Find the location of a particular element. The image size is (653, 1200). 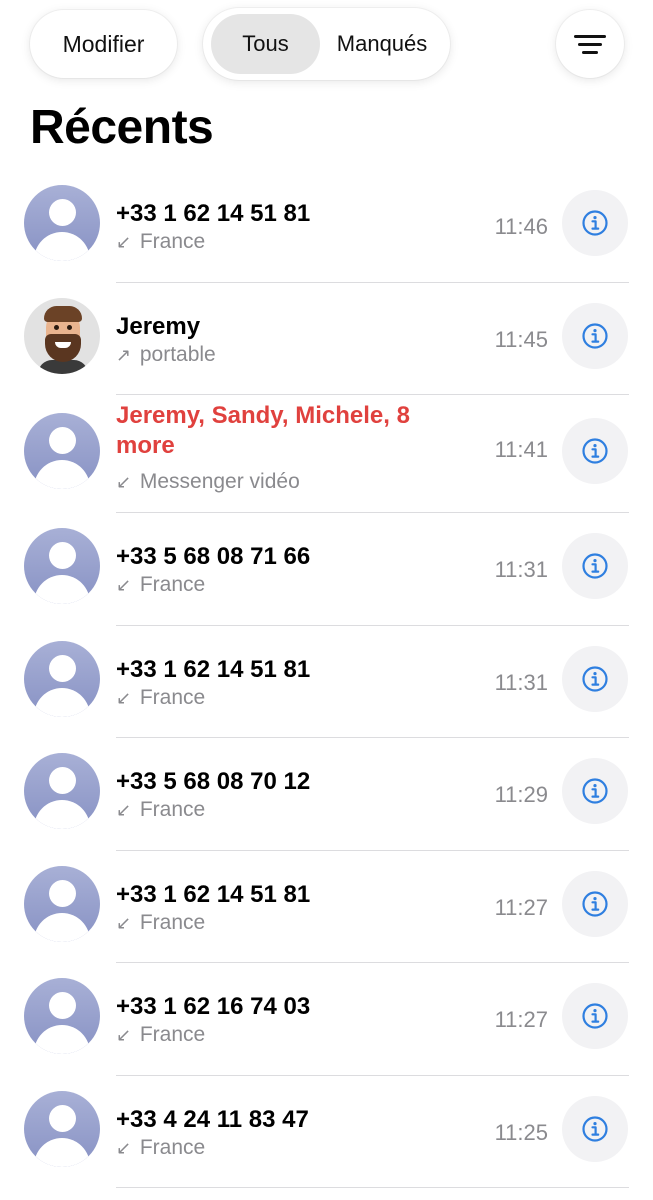

edit-button: Modifier is located at coordinates (103, 44).